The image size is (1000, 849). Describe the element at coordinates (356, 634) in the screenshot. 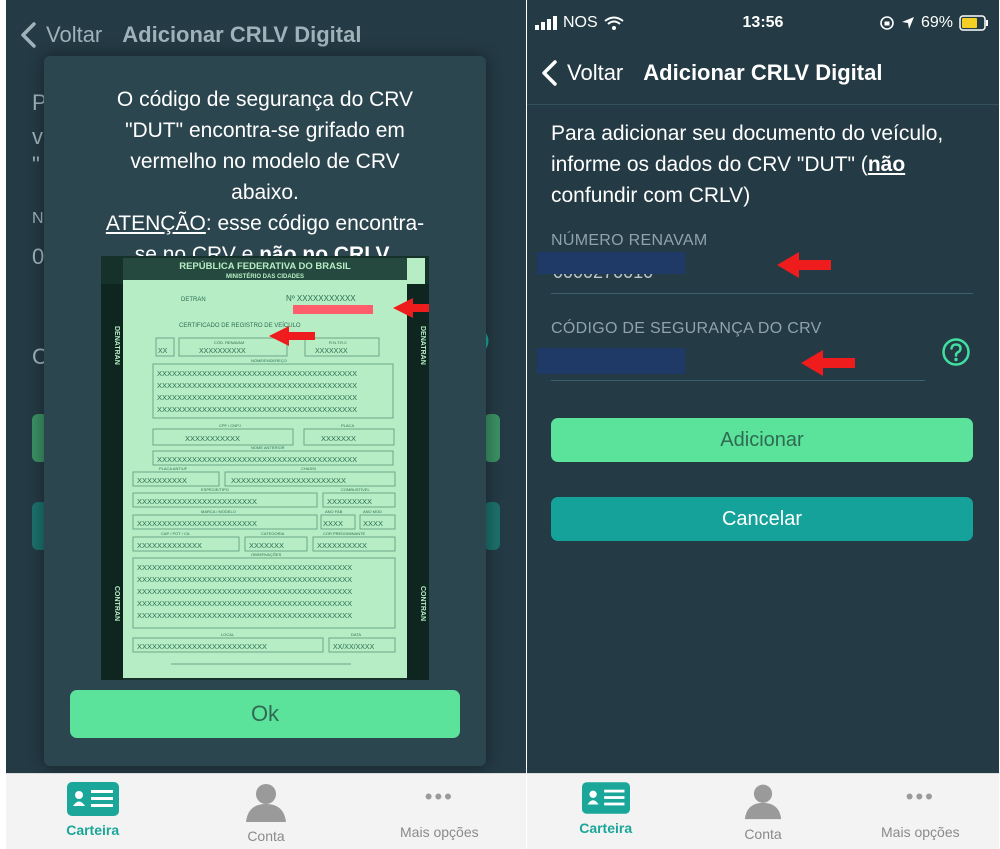

I see `crv-field: DATA` at that location.